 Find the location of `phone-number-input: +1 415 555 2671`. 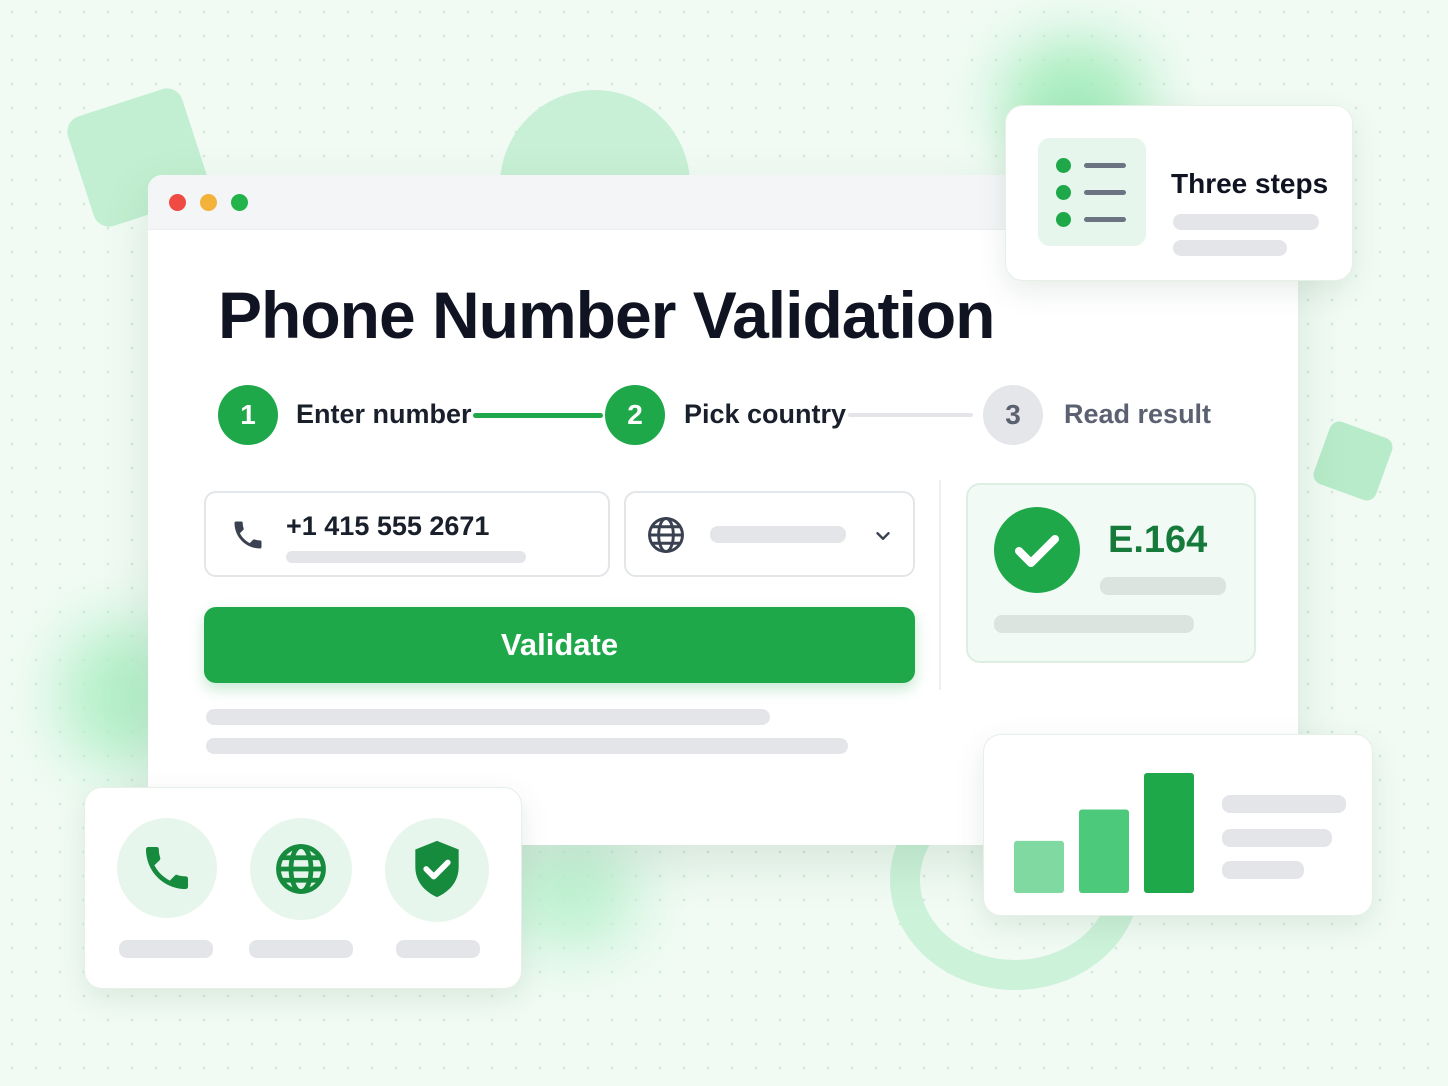

phone-number-input: +1 415 555 2671 is located at coordinates (407, 534).